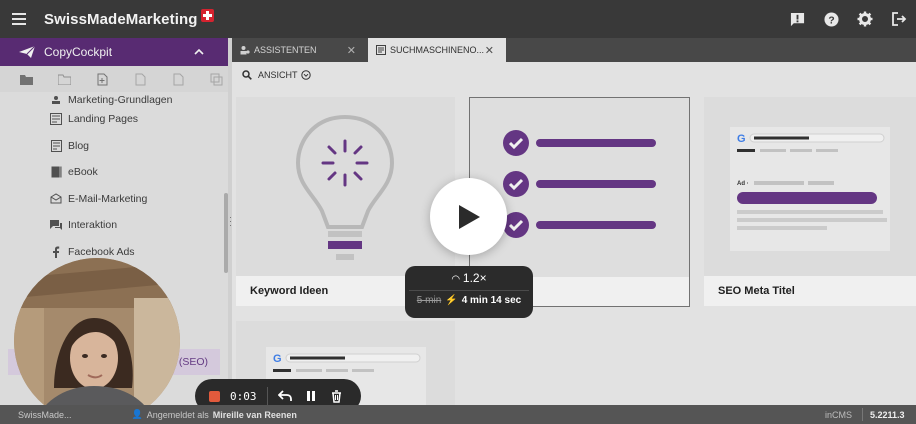 The width and height of the screenshot is (916, 424). What do you see at coordinates (491, 300) in the screenshot?
I see `new-duration: 4 min 14 sec` at bounding box center [491, 300].